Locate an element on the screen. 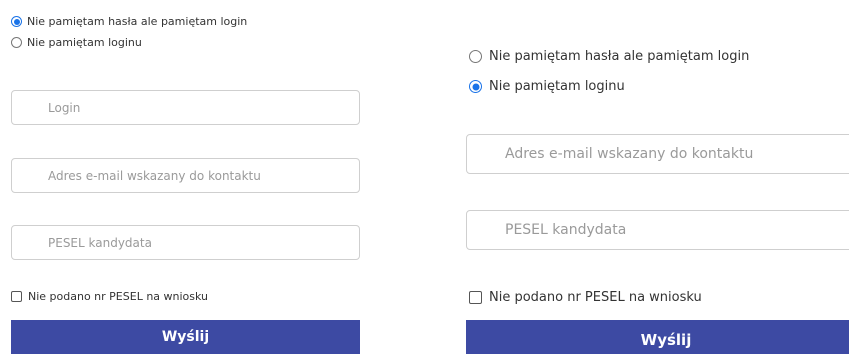 The height and width of the screenshot is (354, 849). login-input is located at coordinates (185, 107).